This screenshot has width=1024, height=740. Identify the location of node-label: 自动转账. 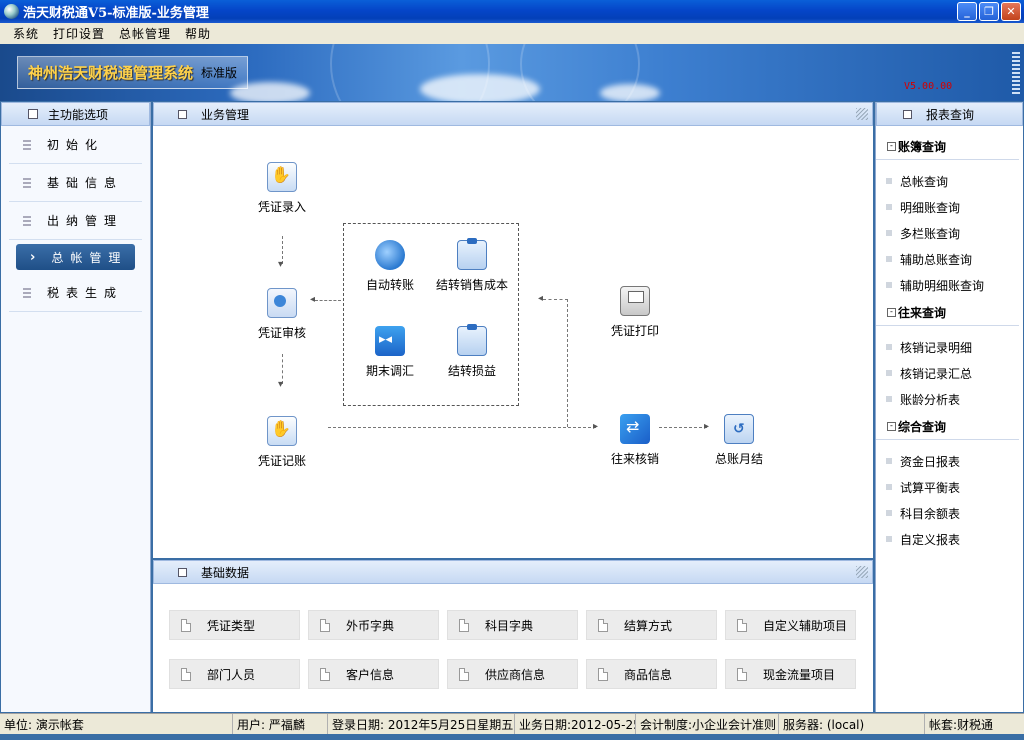
(389, 285).